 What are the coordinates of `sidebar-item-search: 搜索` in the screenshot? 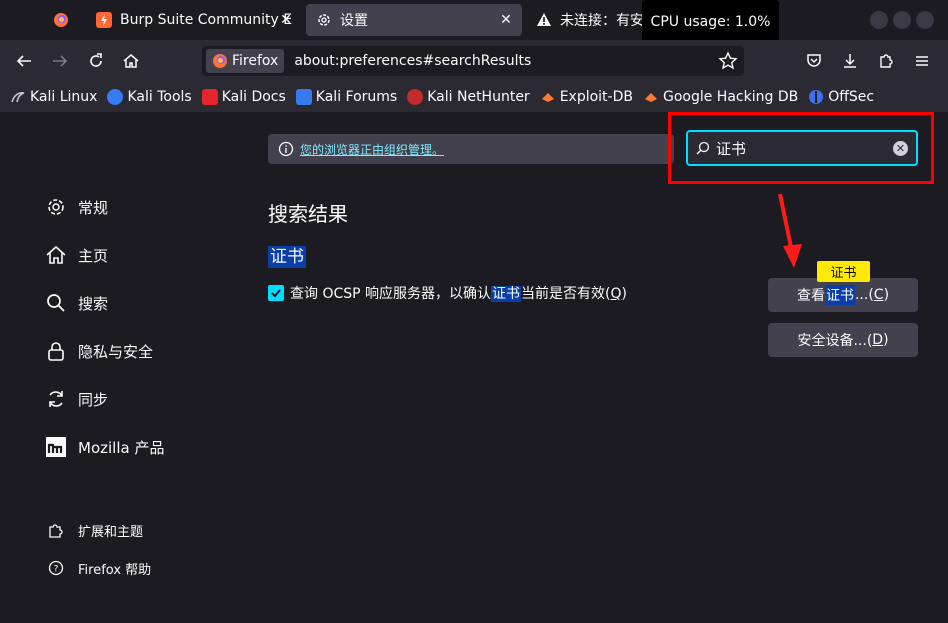 It's located at (144, 303).